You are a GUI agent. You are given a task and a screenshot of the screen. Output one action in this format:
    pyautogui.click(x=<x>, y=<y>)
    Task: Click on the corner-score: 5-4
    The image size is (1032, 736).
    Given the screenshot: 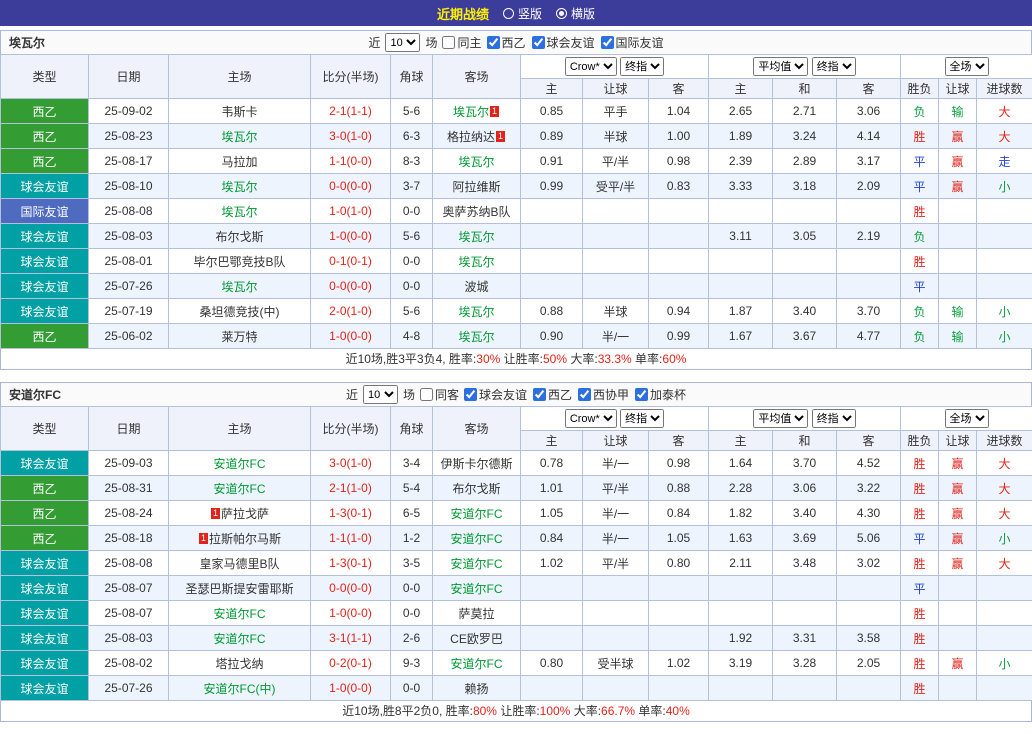 What is the action you would take?
    pyautogui.click(x=411, y=488)
    